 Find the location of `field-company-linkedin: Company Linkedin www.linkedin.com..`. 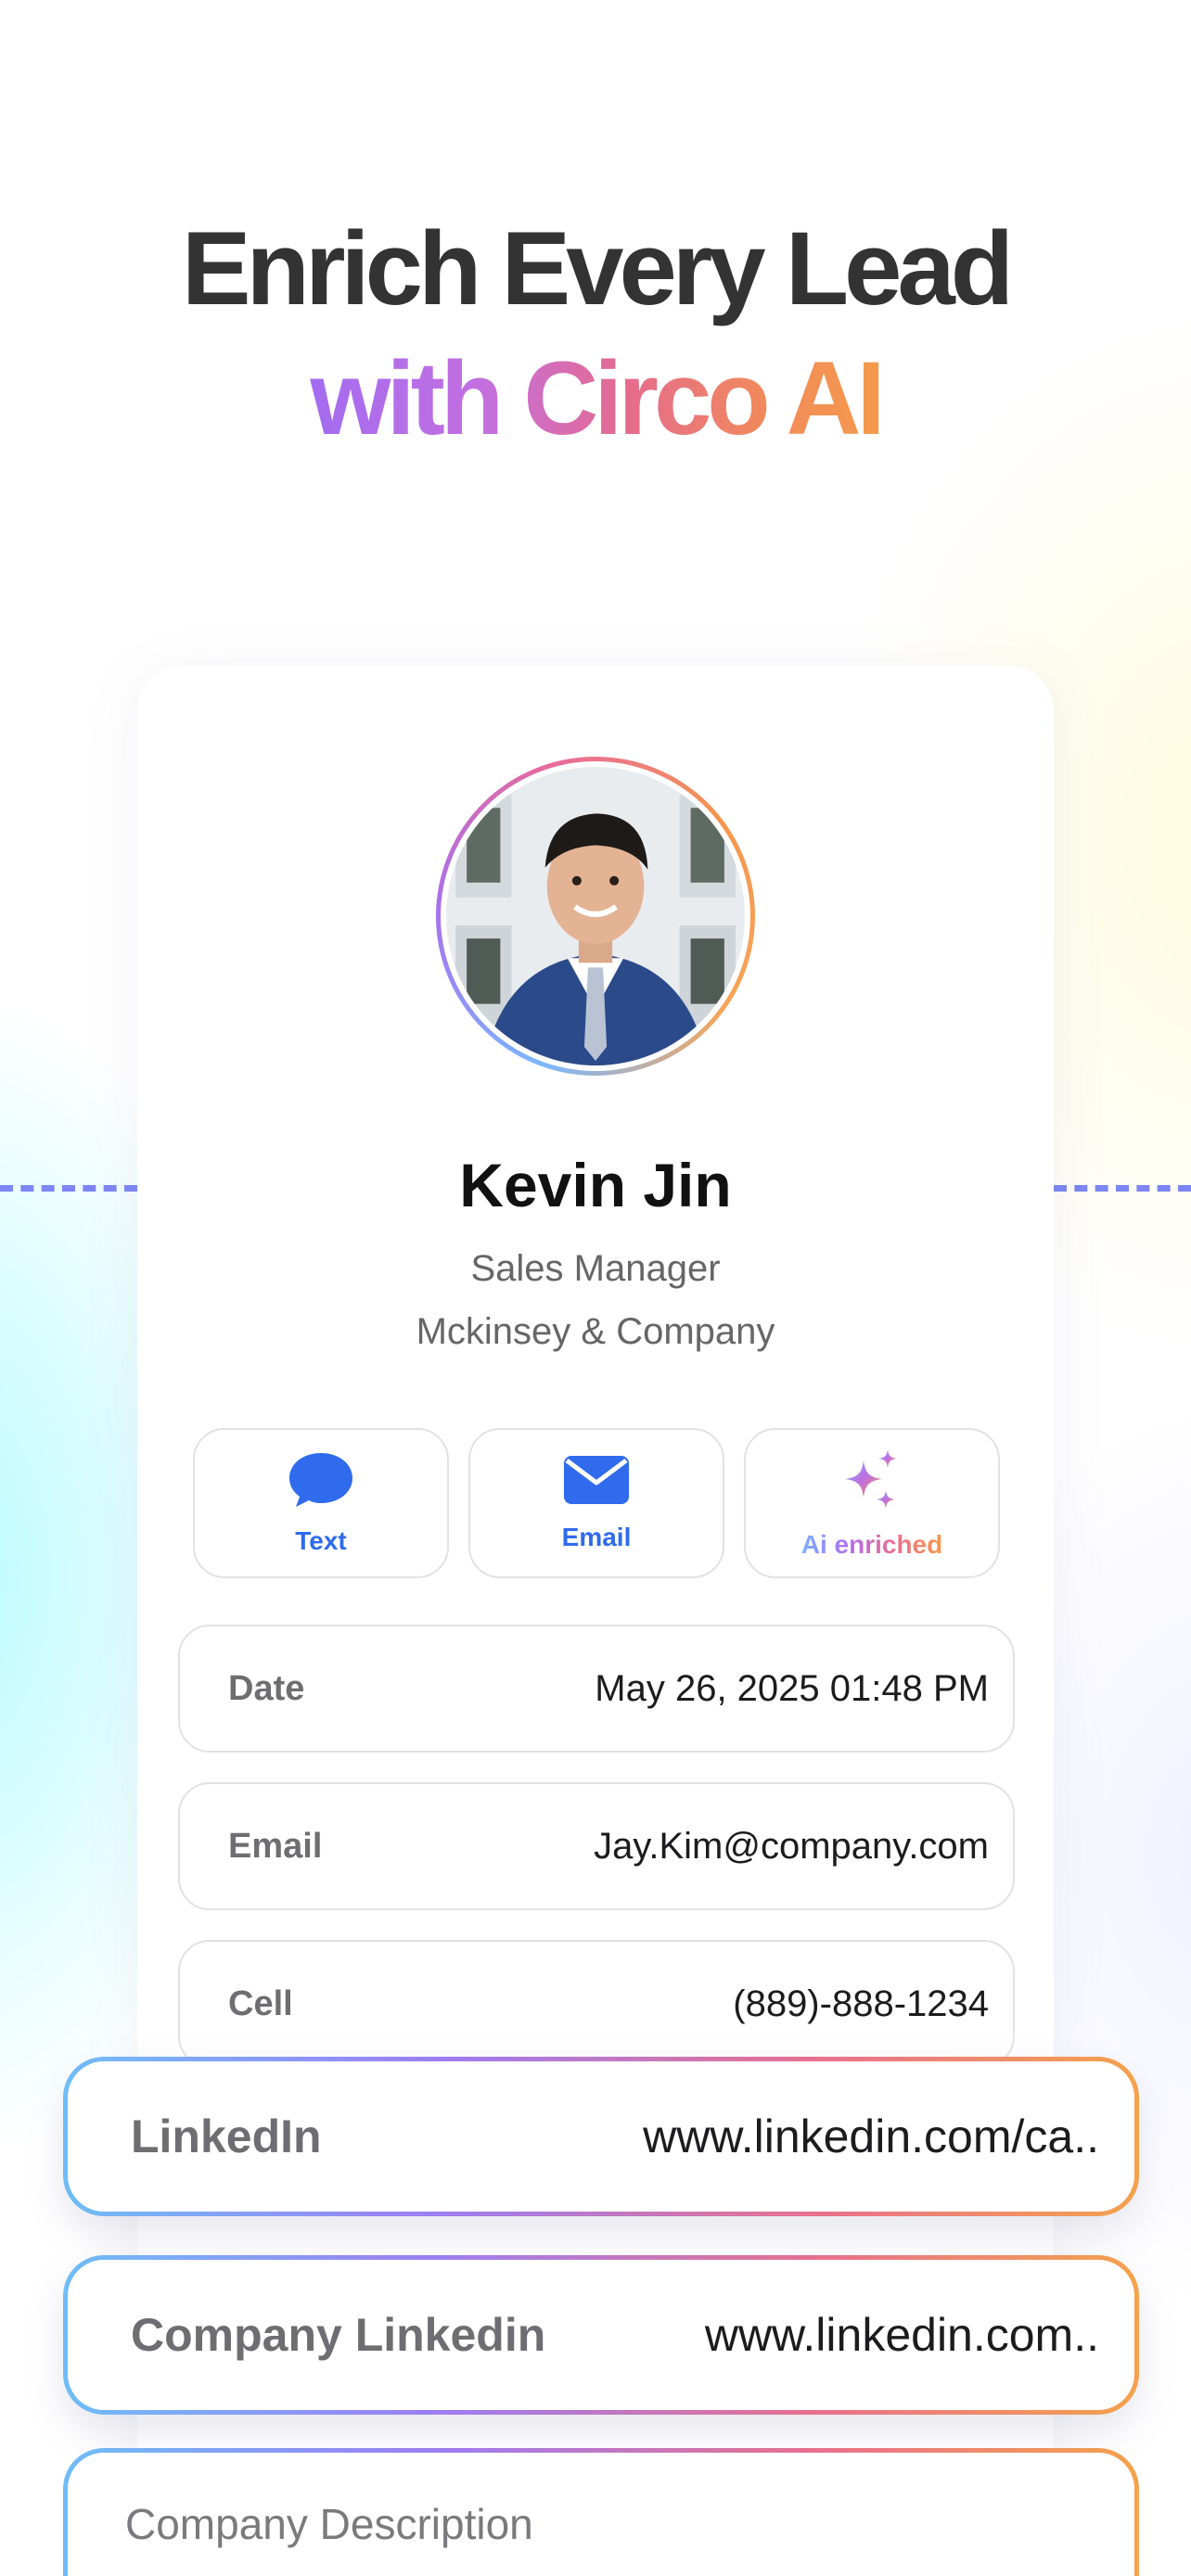

field-company-linkedin: Company Linkedin www.linkedin.com.. is located at coordinates (601, 2335).